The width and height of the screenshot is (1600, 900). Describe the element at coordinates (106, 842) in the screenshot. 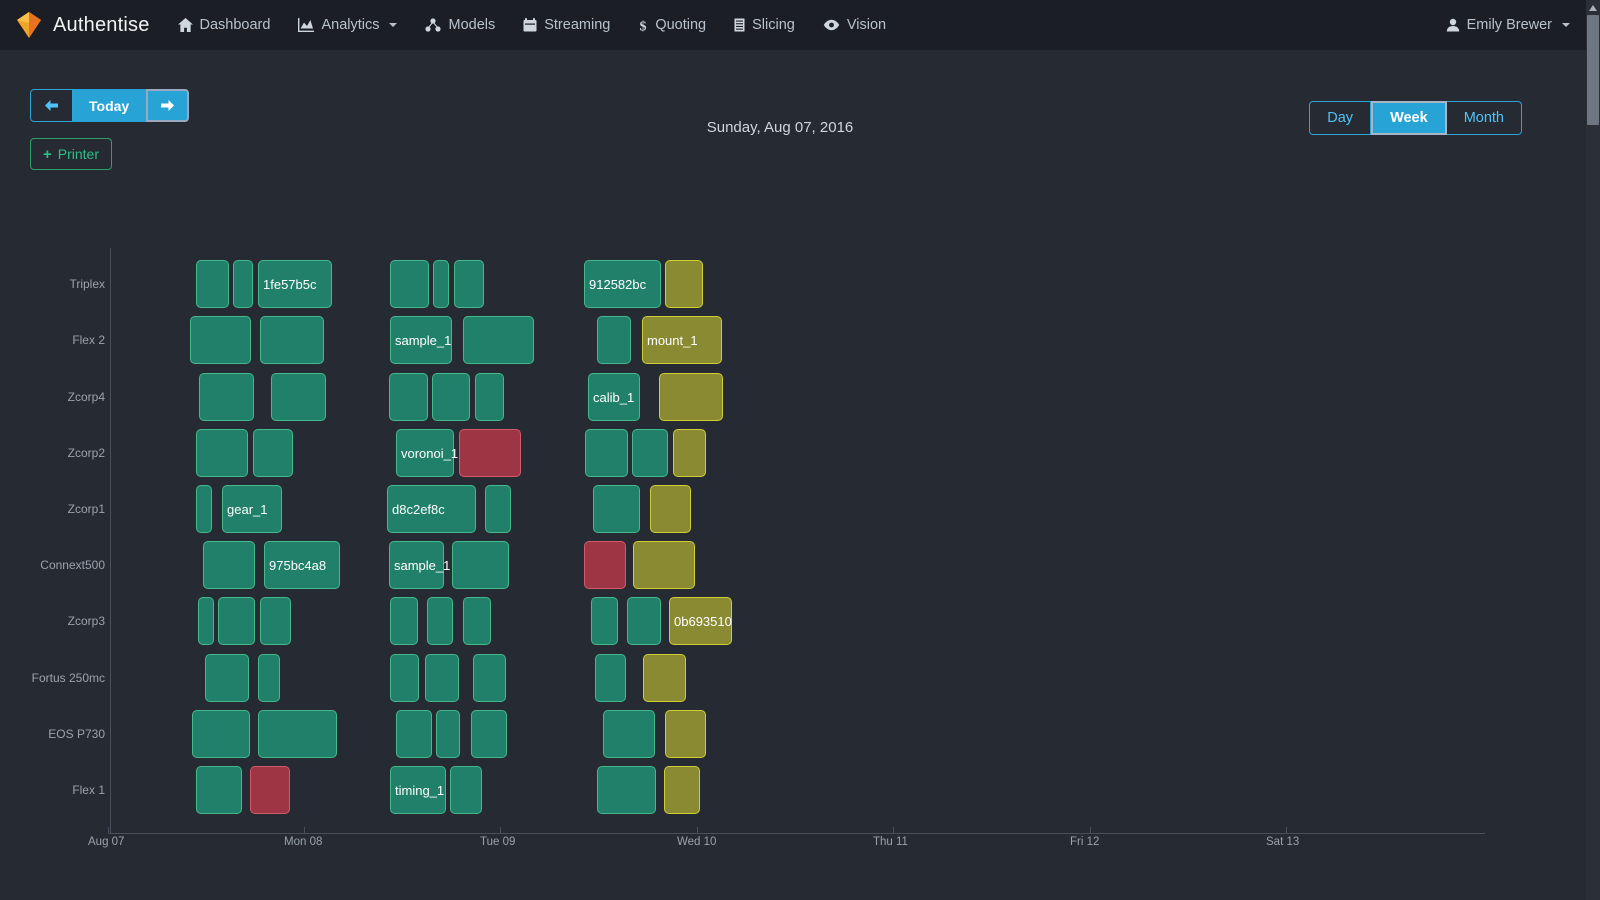

I see `x-axis-tick-label: Aug 07` at that location.